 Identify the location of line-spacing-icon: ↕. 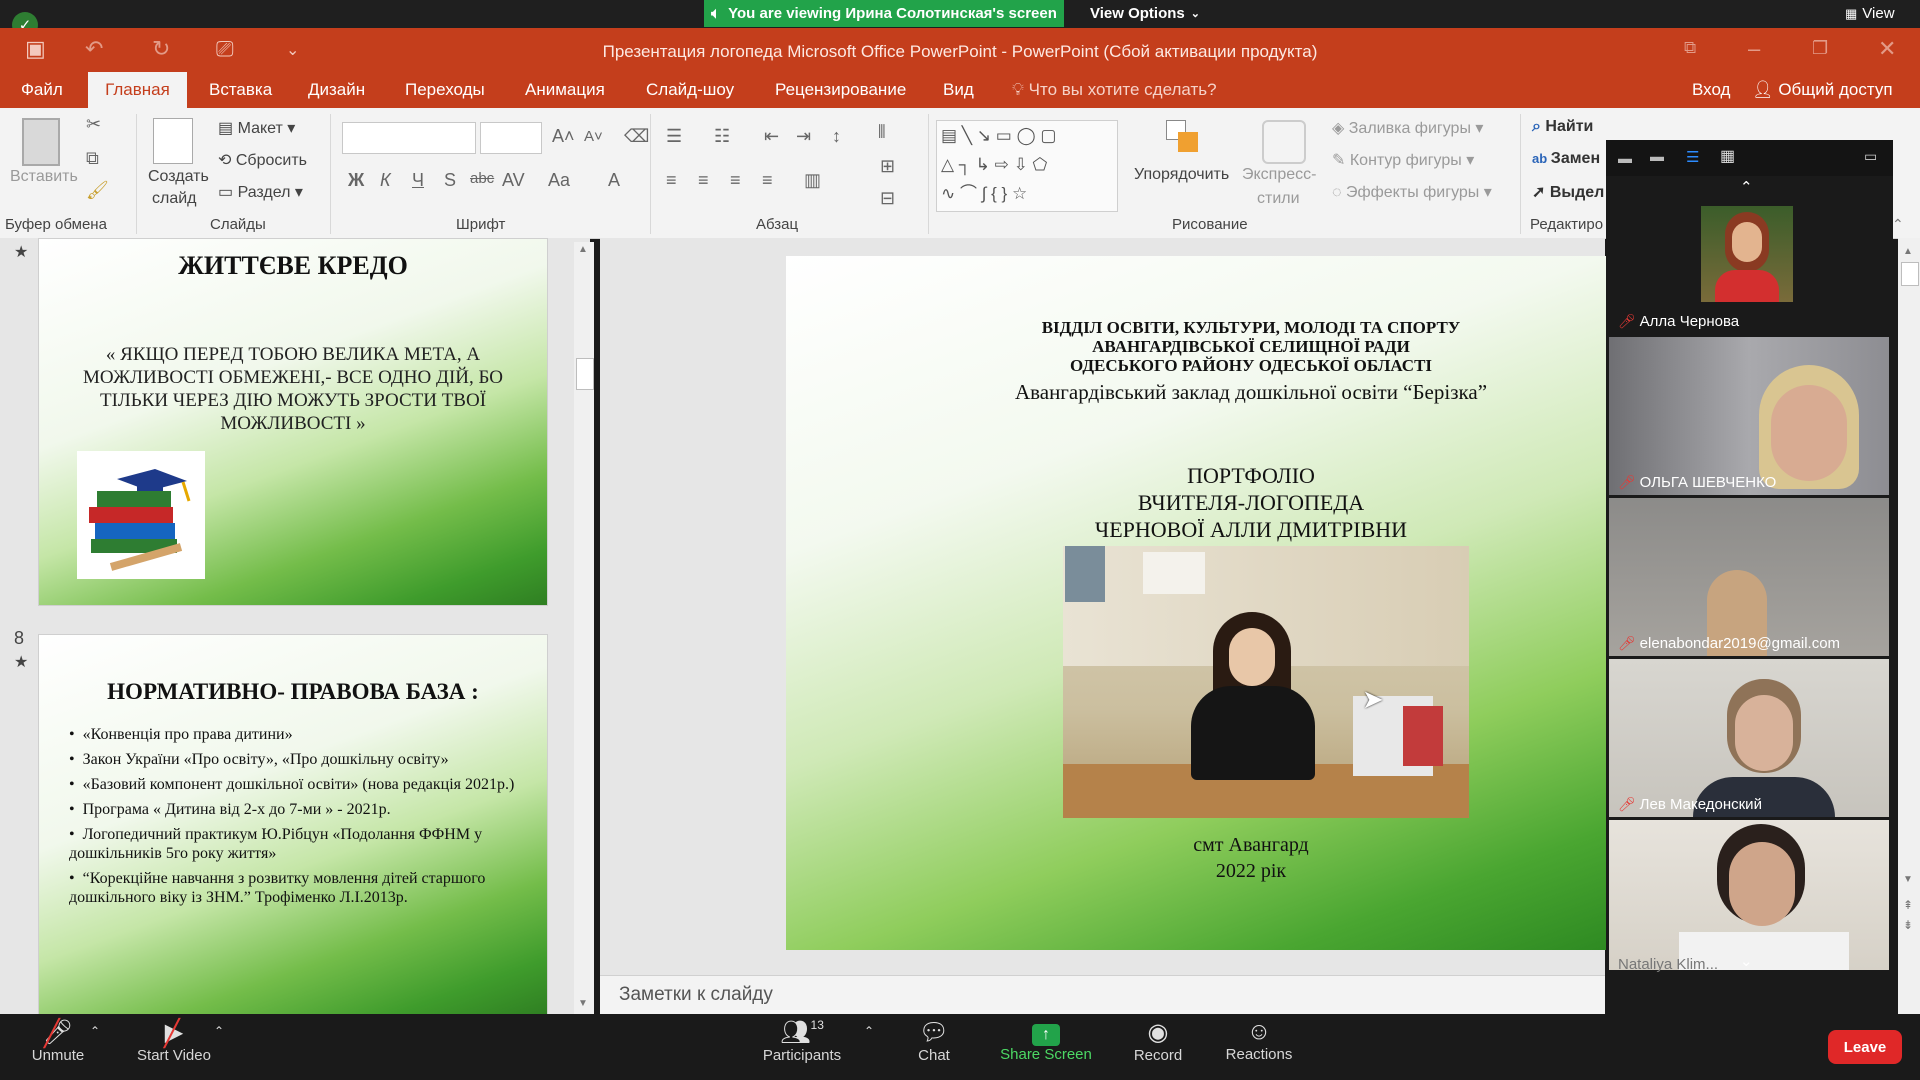
(836, 136).